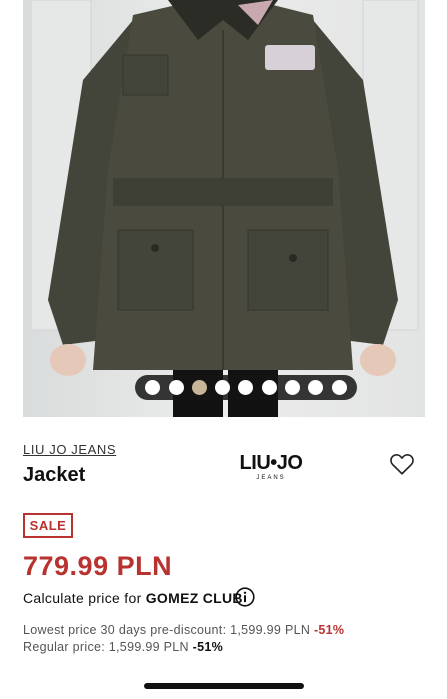 The height and width of the screenshot is (699, 447). What do you see at coordinates (329, 630) in the screenshot?
I see `lowest-price-discount: -51%` at bounding box center [329, 630].